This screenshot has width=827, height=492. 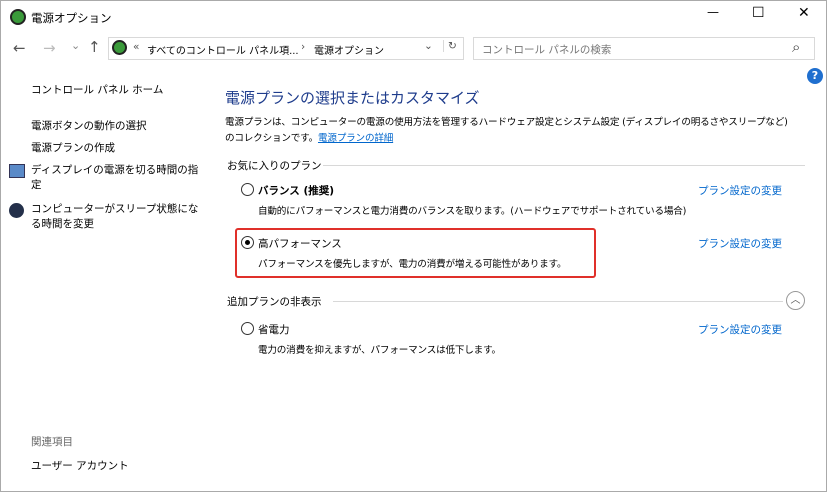 What do you see at coordinates (546, 49) in the screenshot?
I see `search-input: コントロール パネルの検索` at bounding box center [546, 49].